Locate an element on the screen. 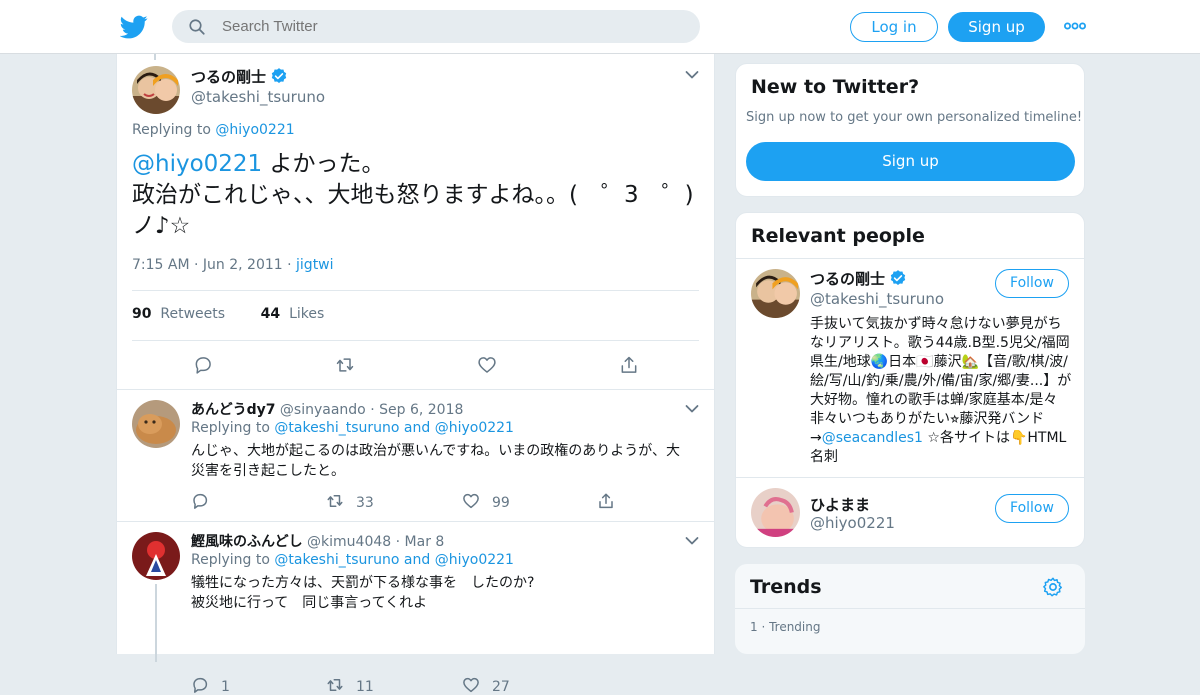  author-name-text: つるの剛士 is located at coordinates (228, 77).